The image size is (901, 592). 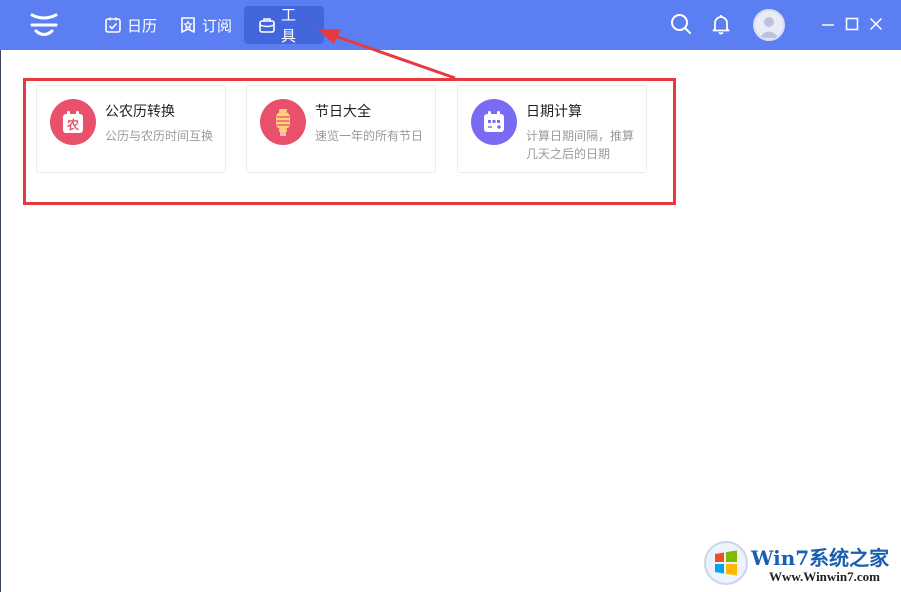 What do you see at coordinates (450, 25) in the screenshot?
I see `top-navigation-bar: 日历 订阅 工具` at bounding box center [450, 25].